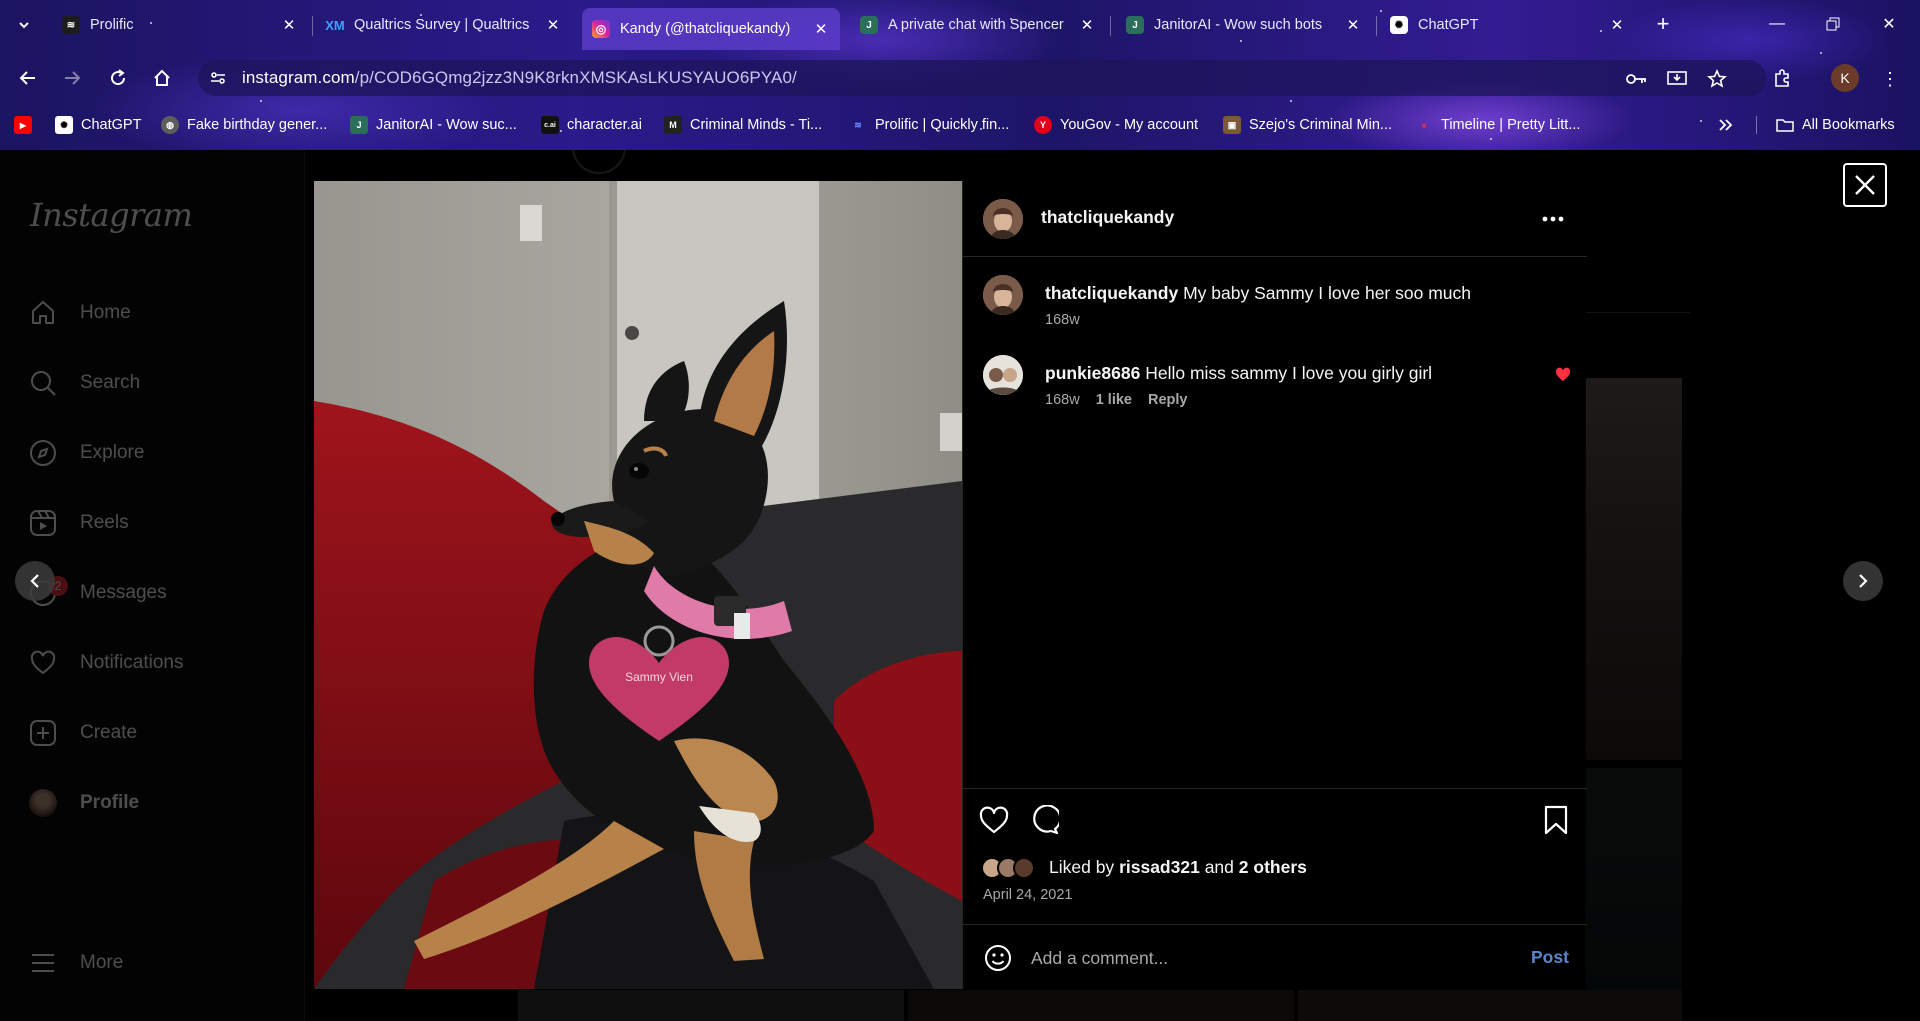  Describe the element at coordinates (604, 125) in the screenshot. I see `bookmark-label: character.ai` at that location.